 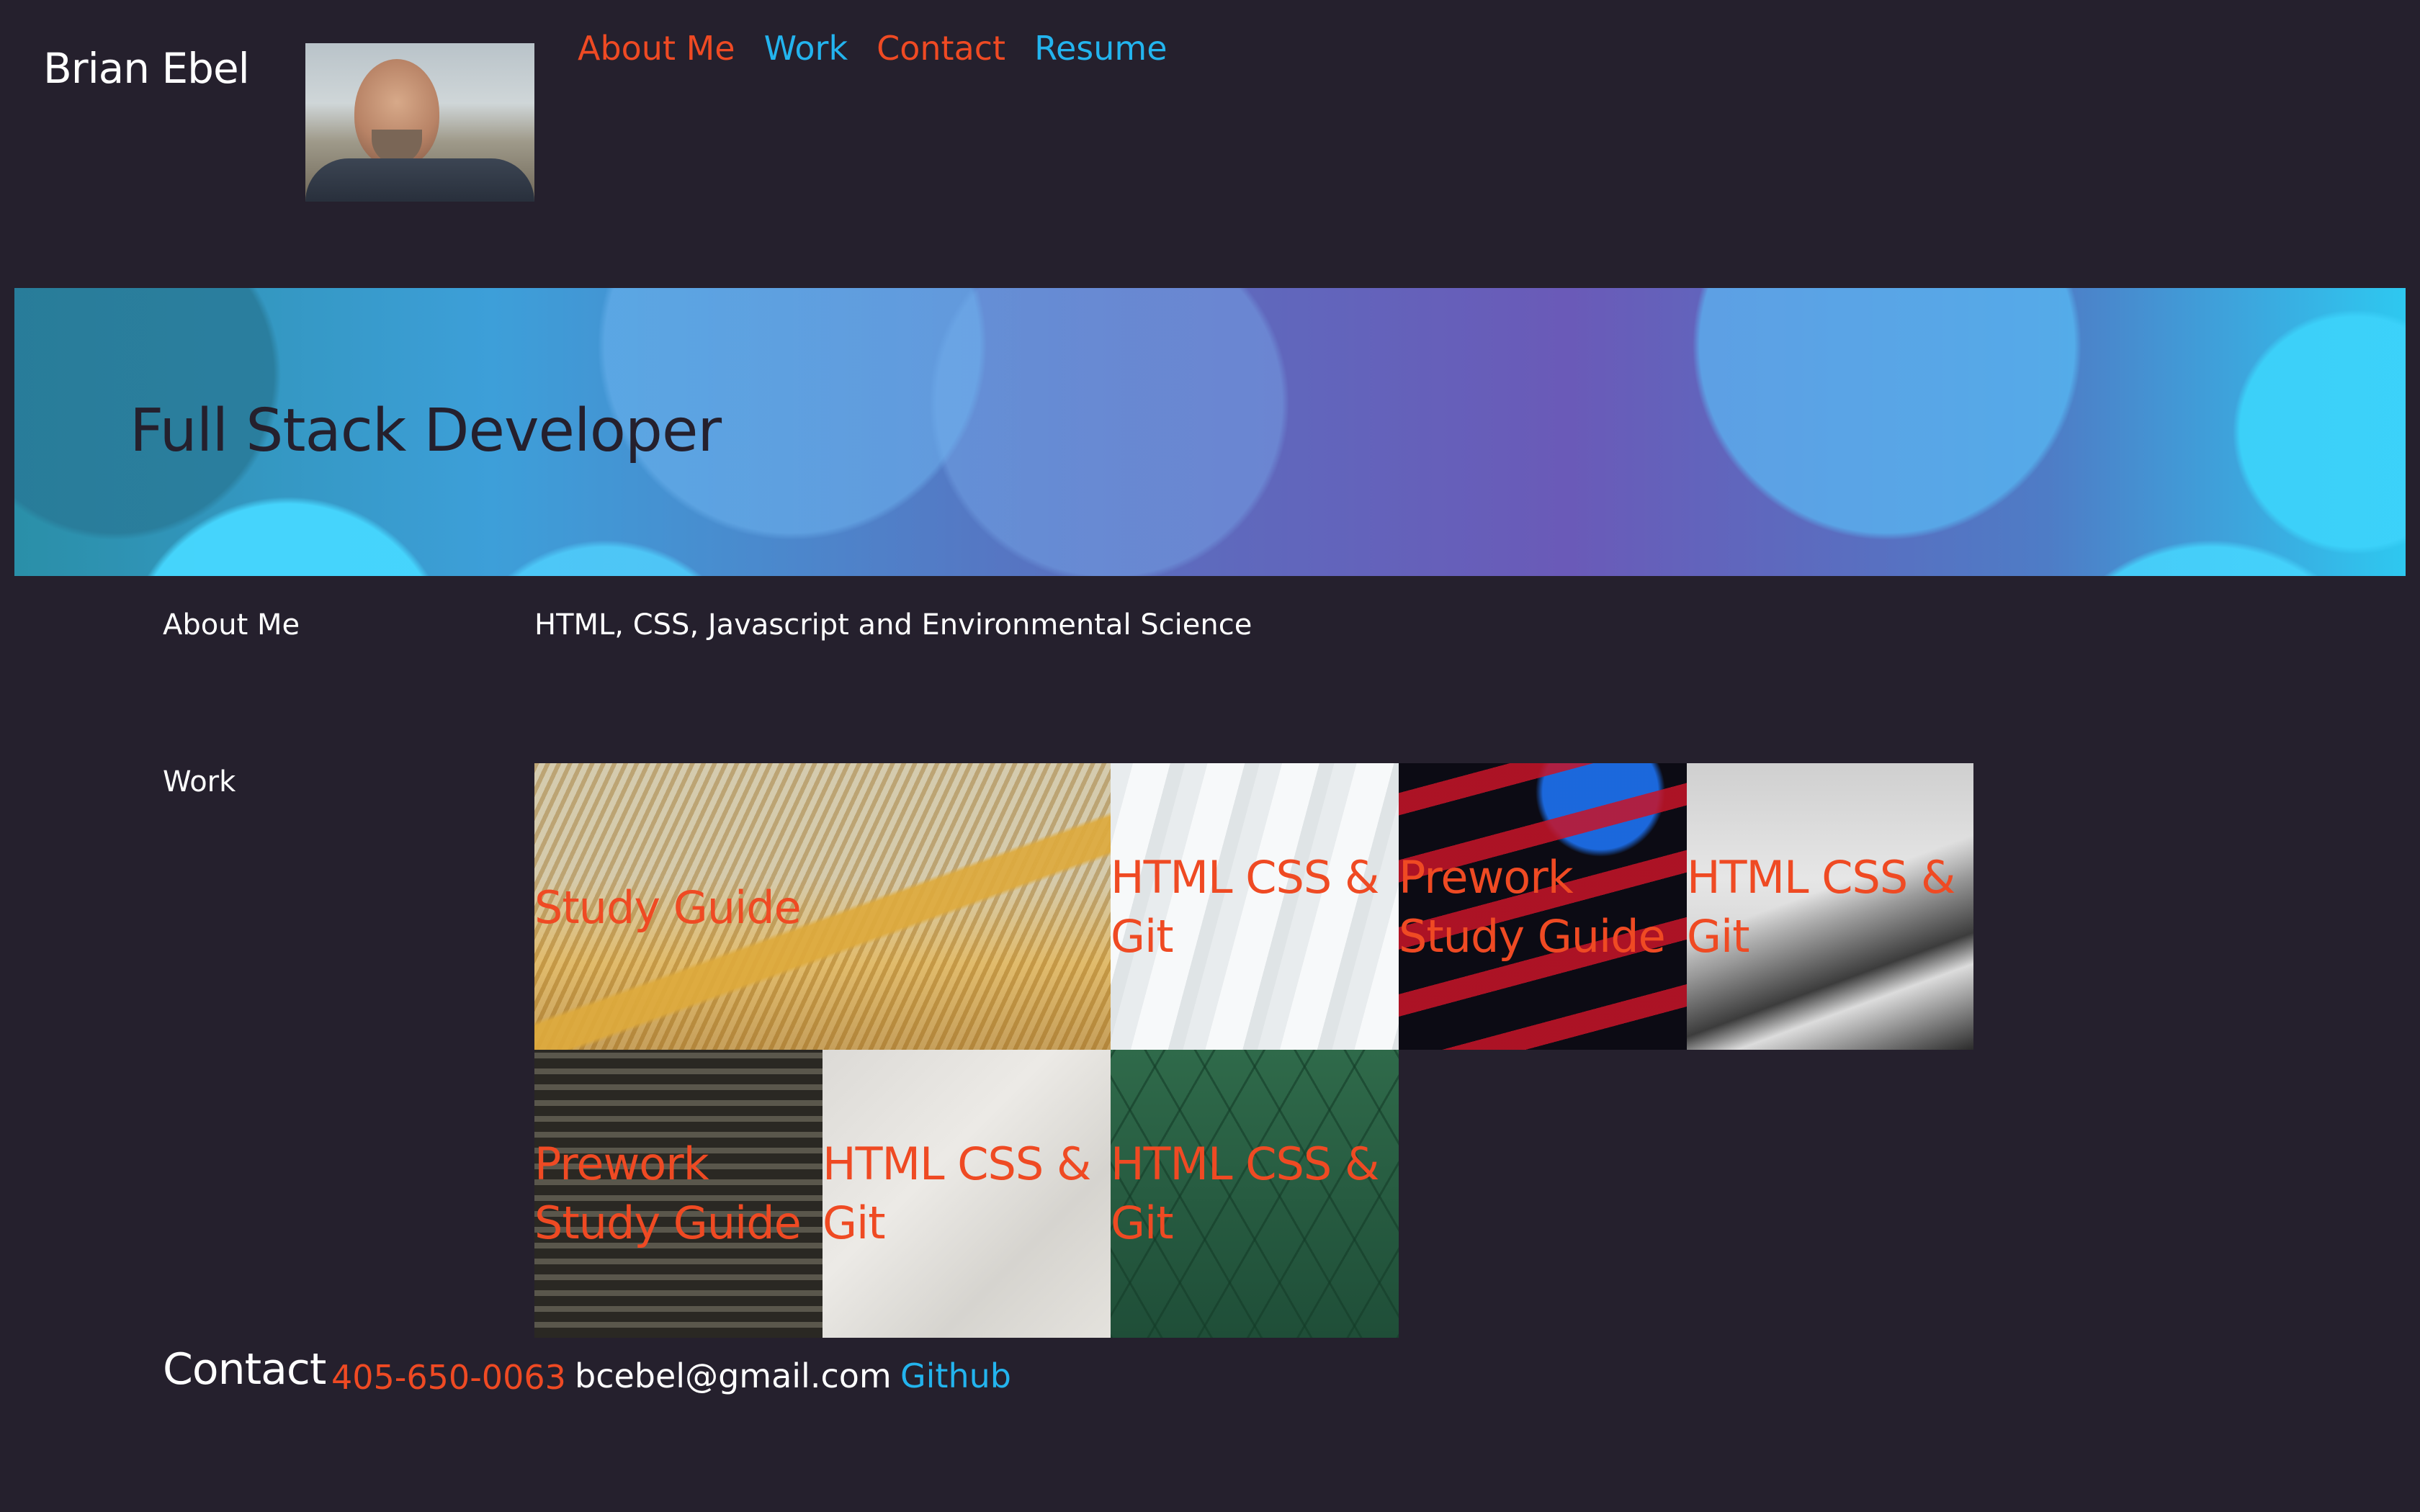 I want to click on project-tile-study-guide: Study Guide, so click(x=823, y=906).